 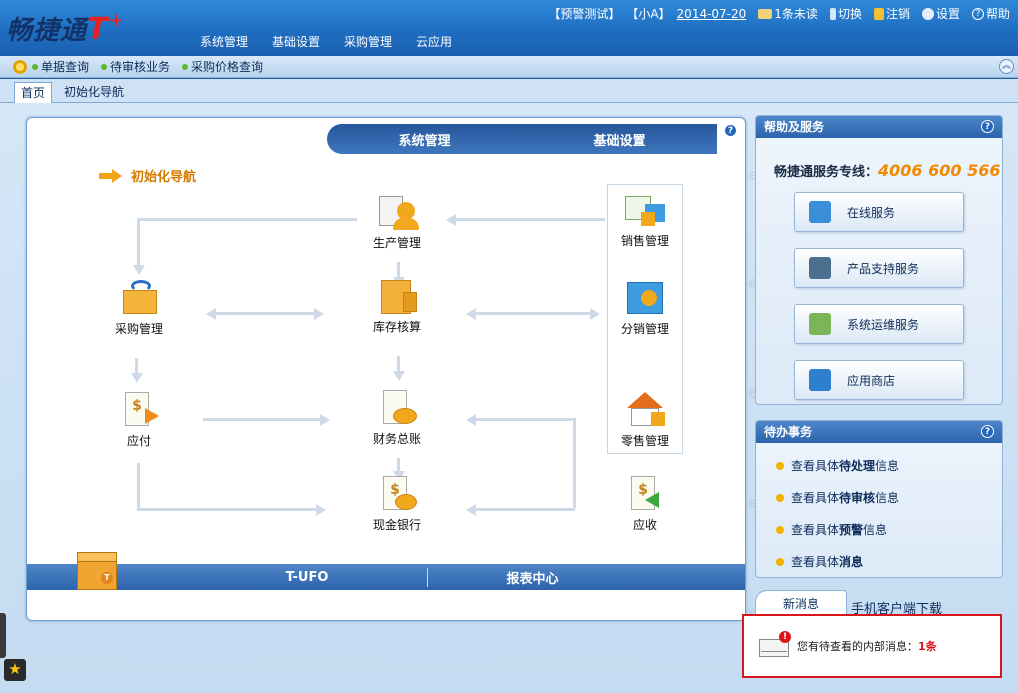 I want to click on init-navigation-heading: 初始化导航, so click(x=147, y=175).